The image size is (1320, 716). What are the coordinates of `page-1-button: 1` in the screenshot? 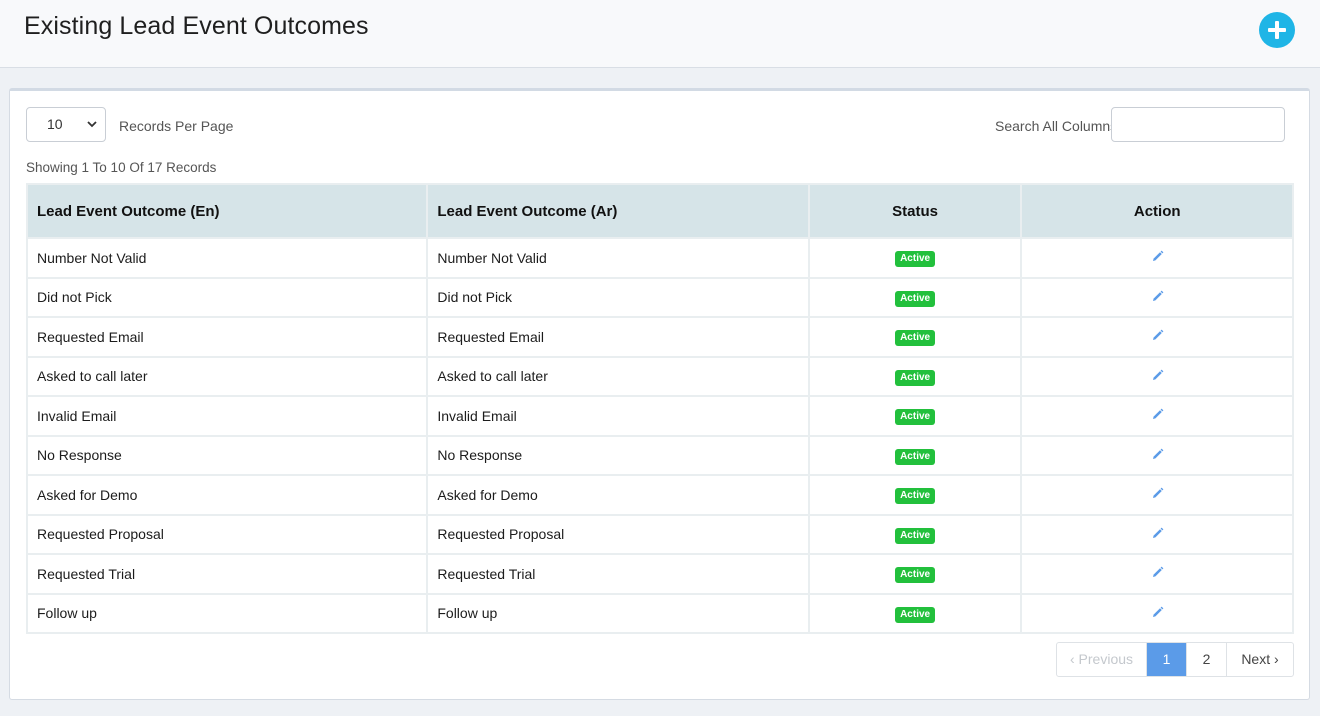 It's located at (1166, 659).